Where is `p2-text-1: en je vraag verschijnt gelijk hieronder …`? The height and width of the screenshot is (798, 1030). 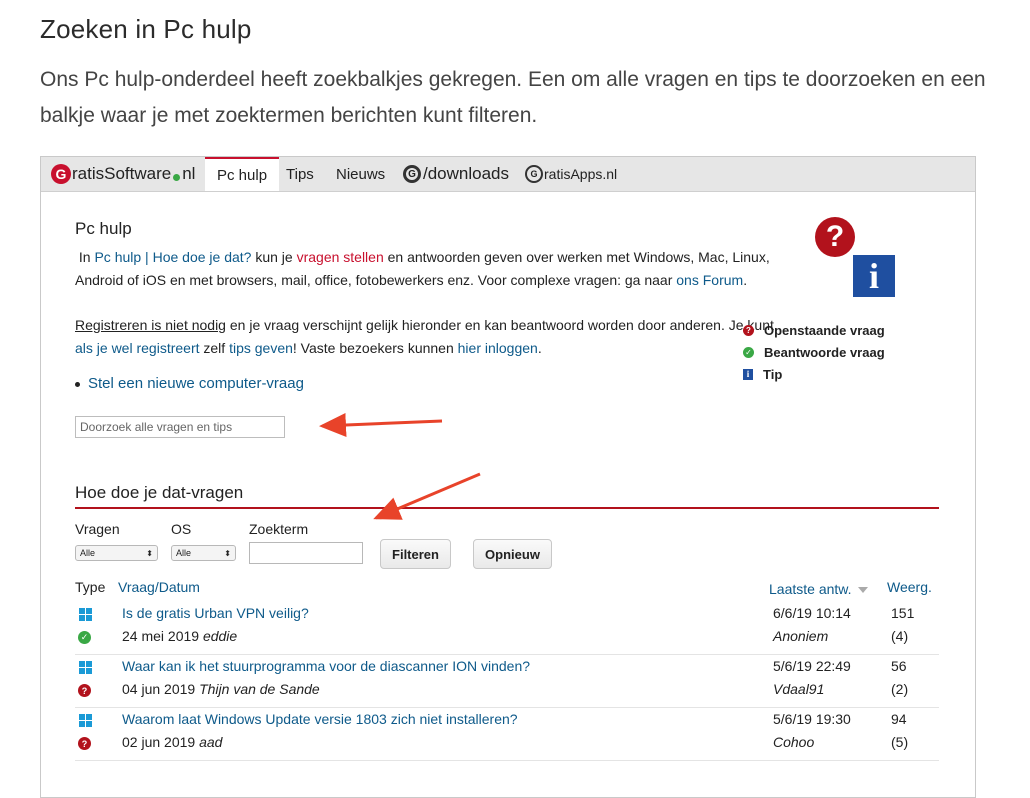
p2-text-1: en je vraag verschijnt gelijk hieronder … is located at coordinates (501, 325).